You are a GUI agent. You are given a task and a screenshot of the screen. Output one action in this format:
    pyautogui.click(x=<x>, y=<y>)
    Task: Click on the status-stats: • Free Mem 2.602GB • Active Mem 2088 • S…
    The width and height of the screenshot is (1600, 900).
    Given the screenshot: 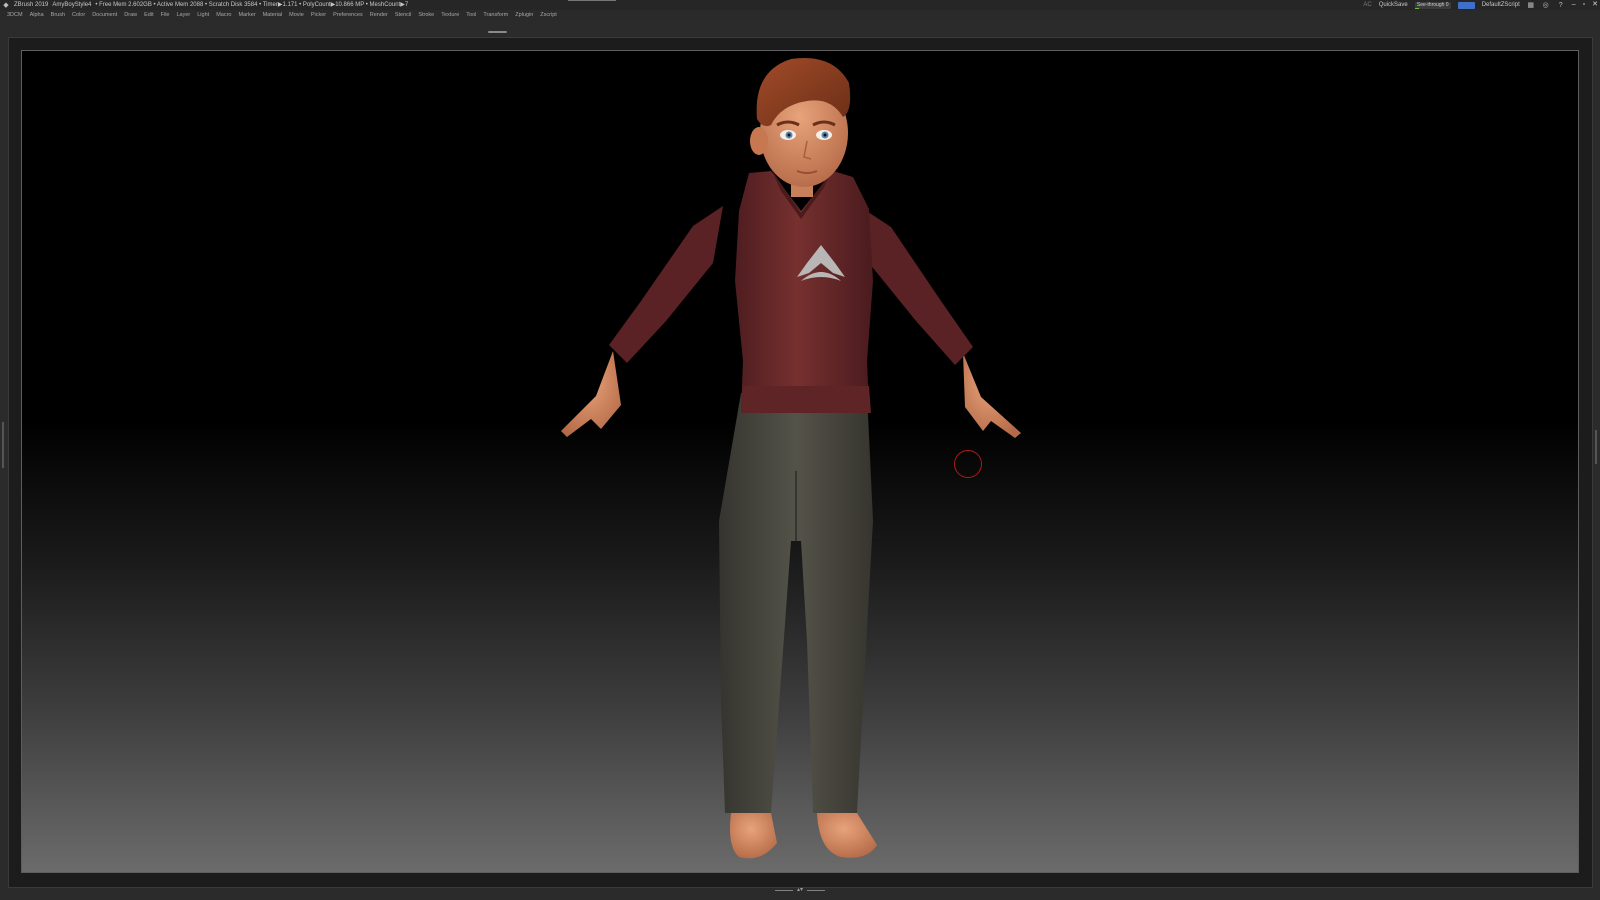 What is the action you would take?
    pyautogui.click(x=252, y=5)
    